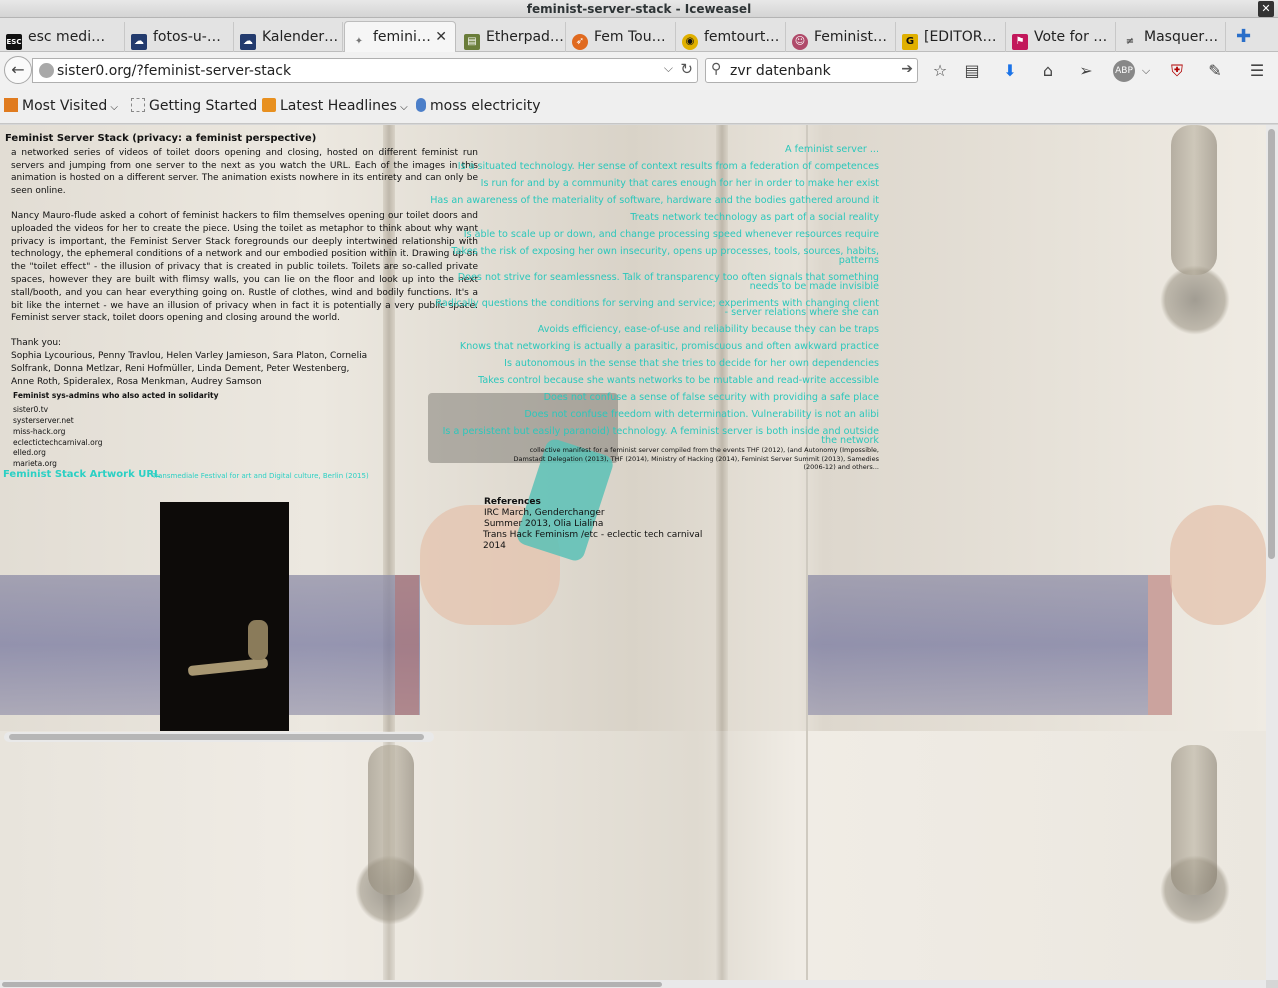 This screenshot has height=988, width=1278. Describe the element at coordinates (1010, 71) in the screenshot. I see `download-icon: ⬇` at that location.